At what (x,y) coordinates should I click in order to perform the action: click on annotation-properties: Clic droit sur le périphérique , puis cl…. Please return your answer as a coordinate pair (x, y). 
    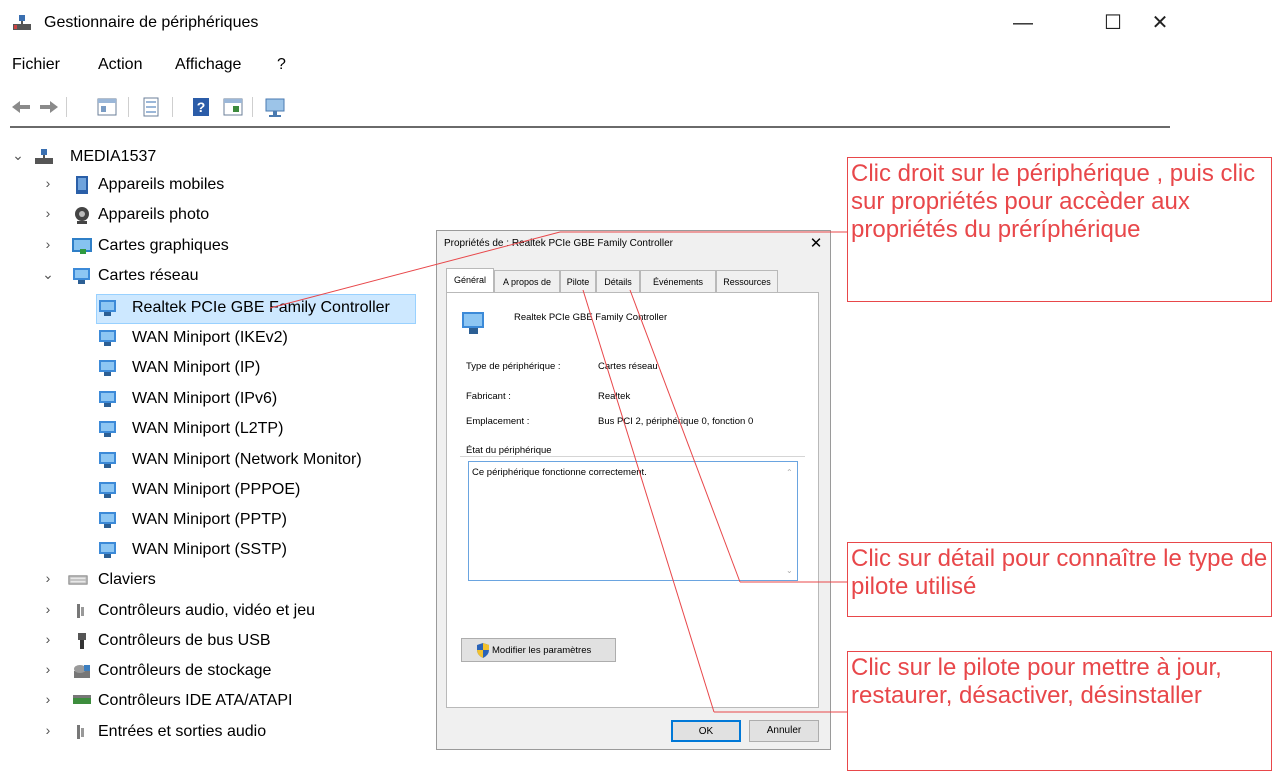
    Looking at the image, I should click on (1059, 229).